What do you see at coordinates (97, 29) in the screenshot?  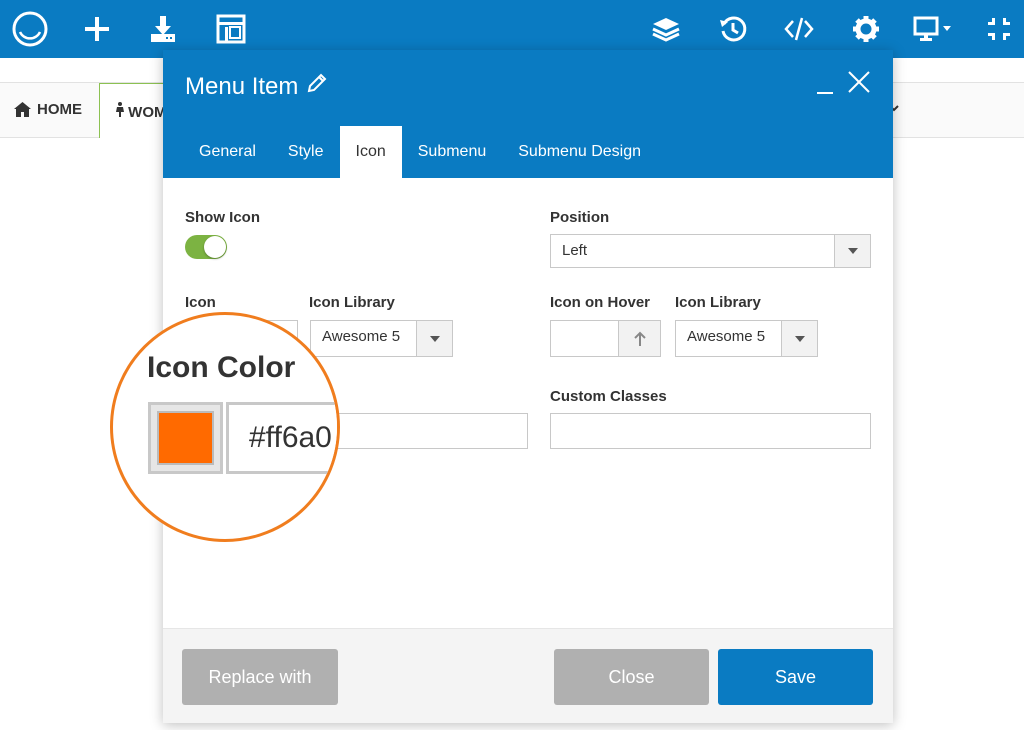 I see `plus-icon` at bounding box center [97, 29].